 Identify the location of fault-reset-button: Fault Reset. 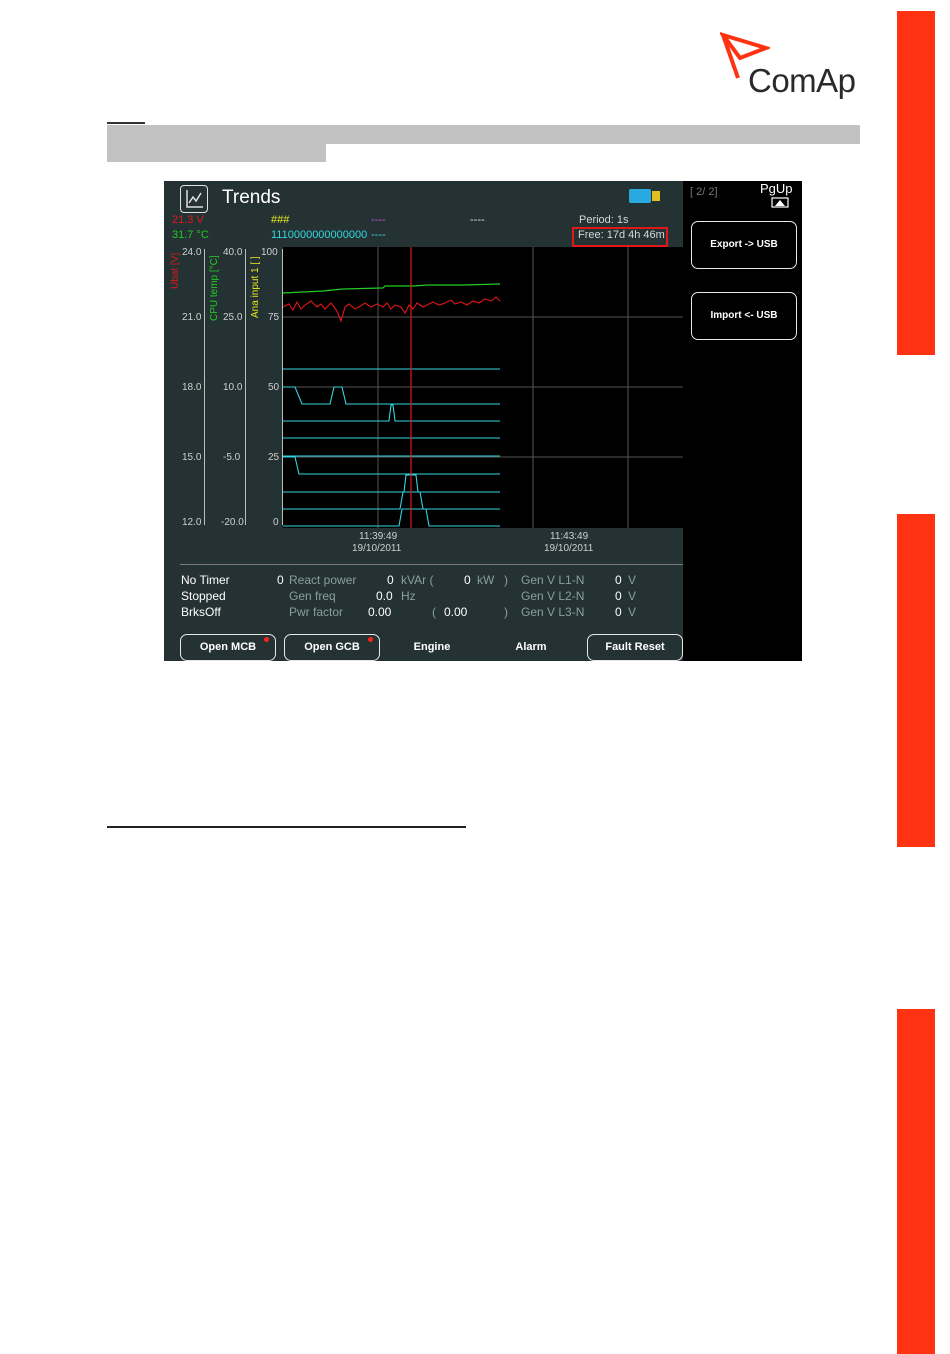
(635, 647).